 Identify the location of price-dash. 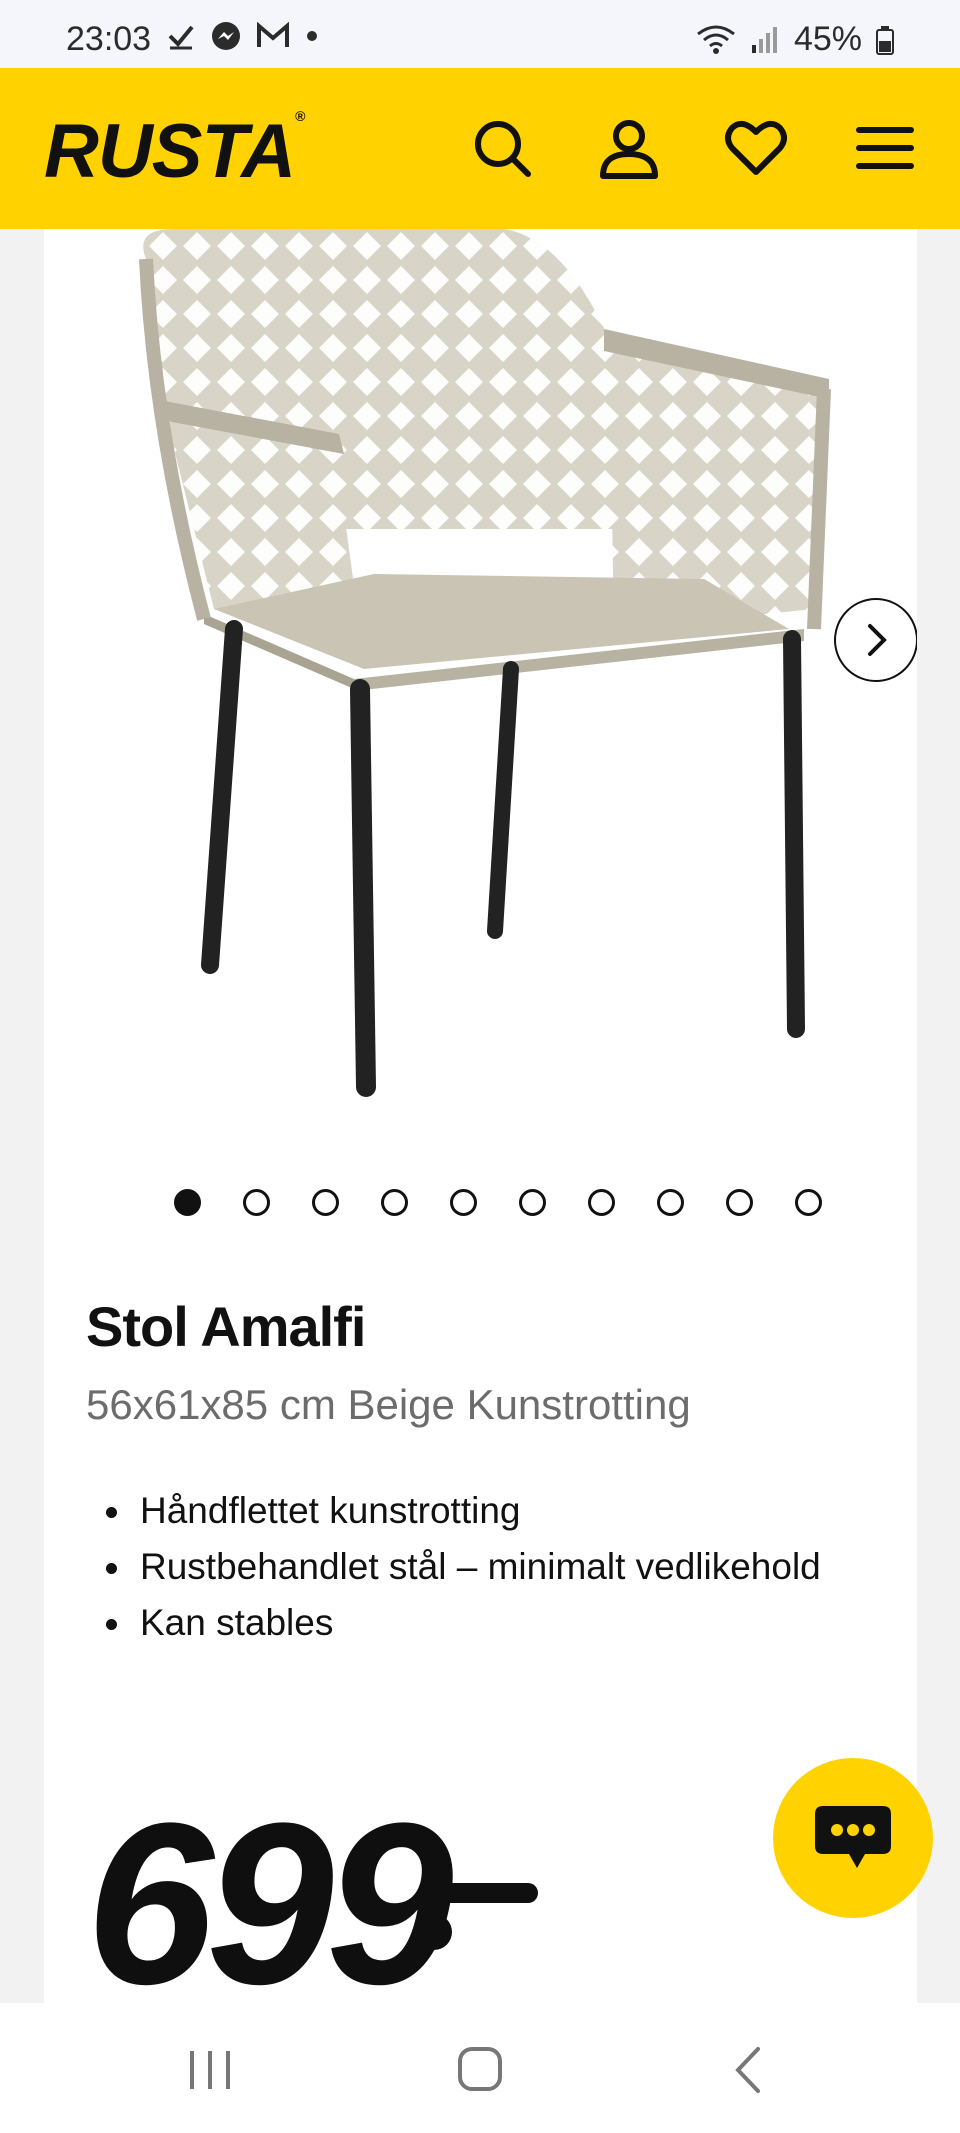
(478, 1893).